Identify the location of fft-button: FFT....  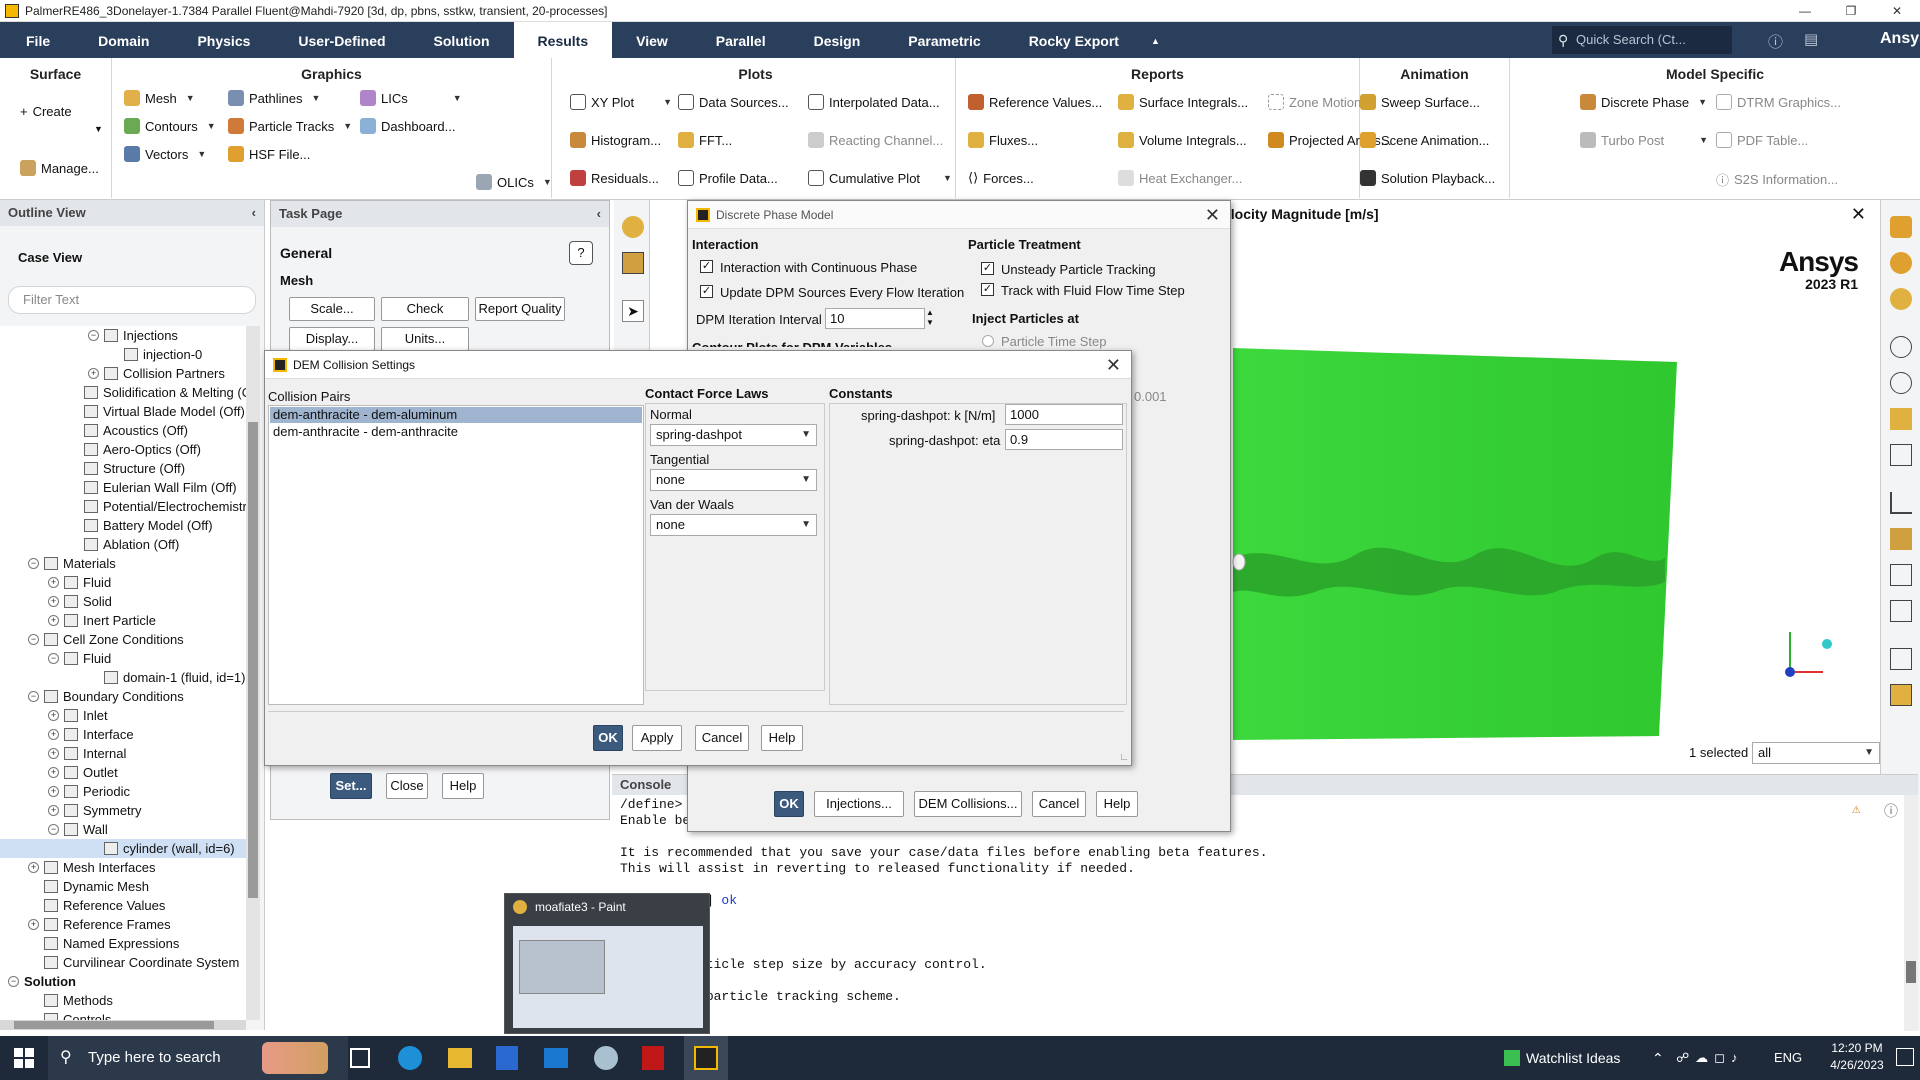
(705, 140).